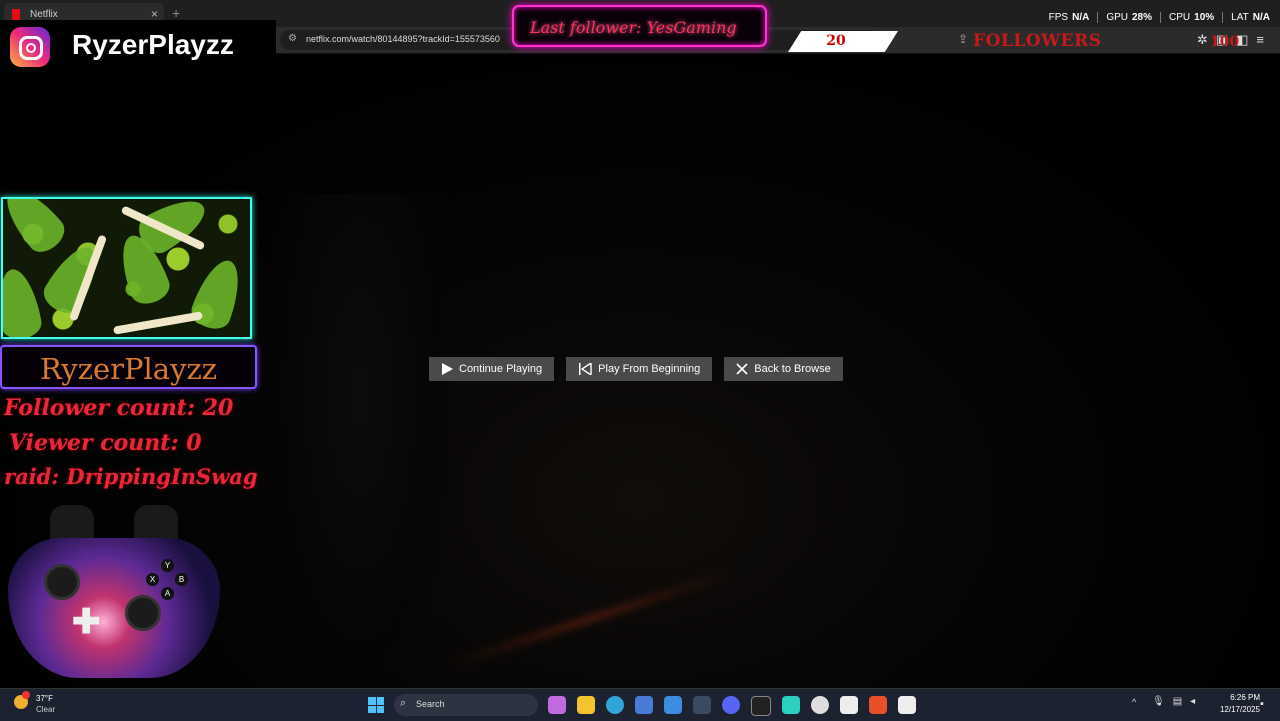 The width and height of the screenshot is (1280, 721). I want to click on y-button: Y, so click(167, 565).